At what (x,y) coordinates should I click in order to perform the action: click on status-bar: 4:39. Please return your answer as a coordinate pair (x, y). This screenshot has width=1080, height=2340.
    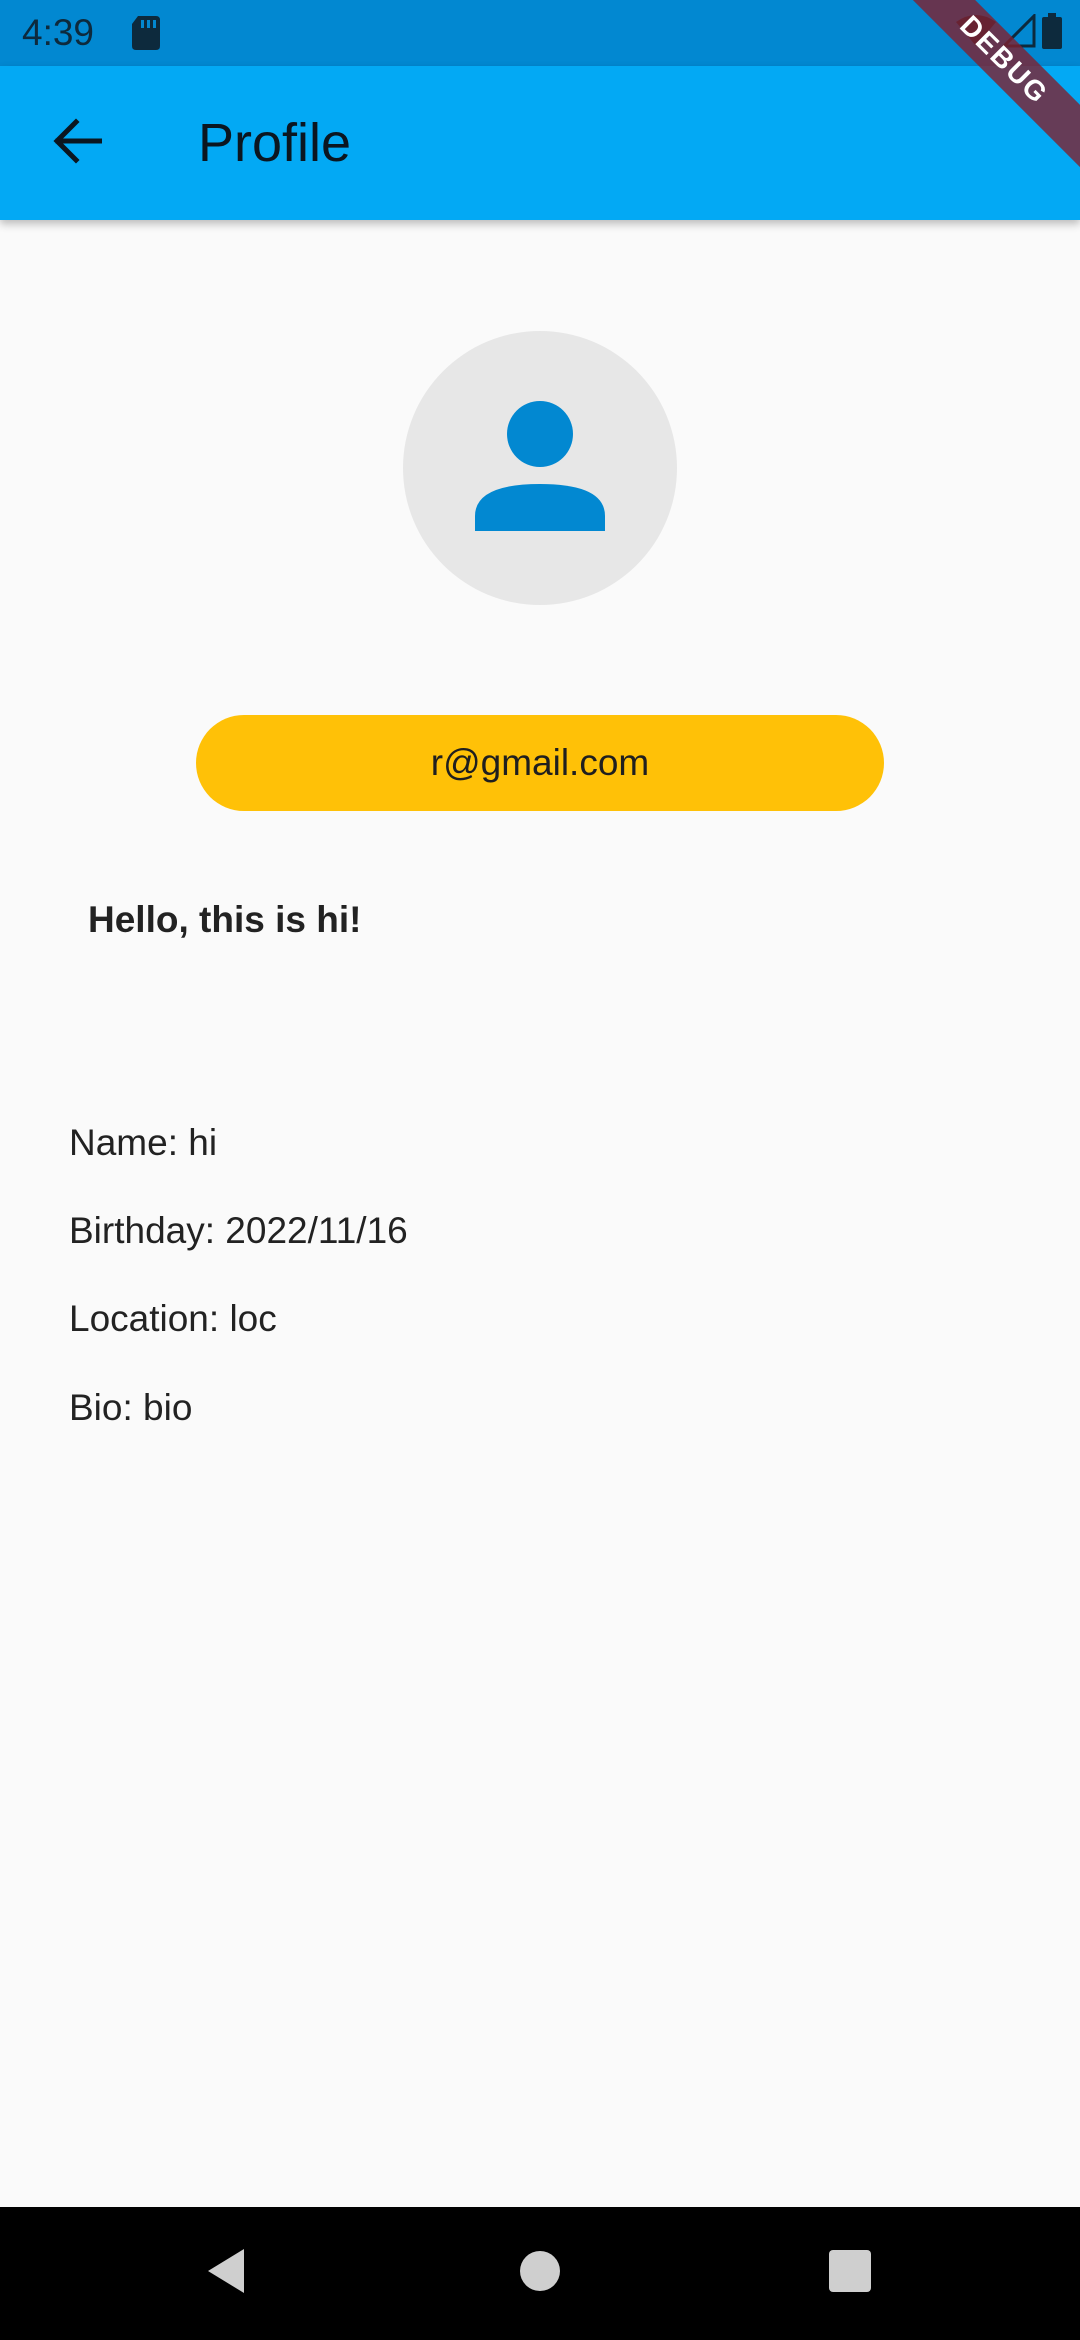
    Looking at the image, I should click on (540, 33).